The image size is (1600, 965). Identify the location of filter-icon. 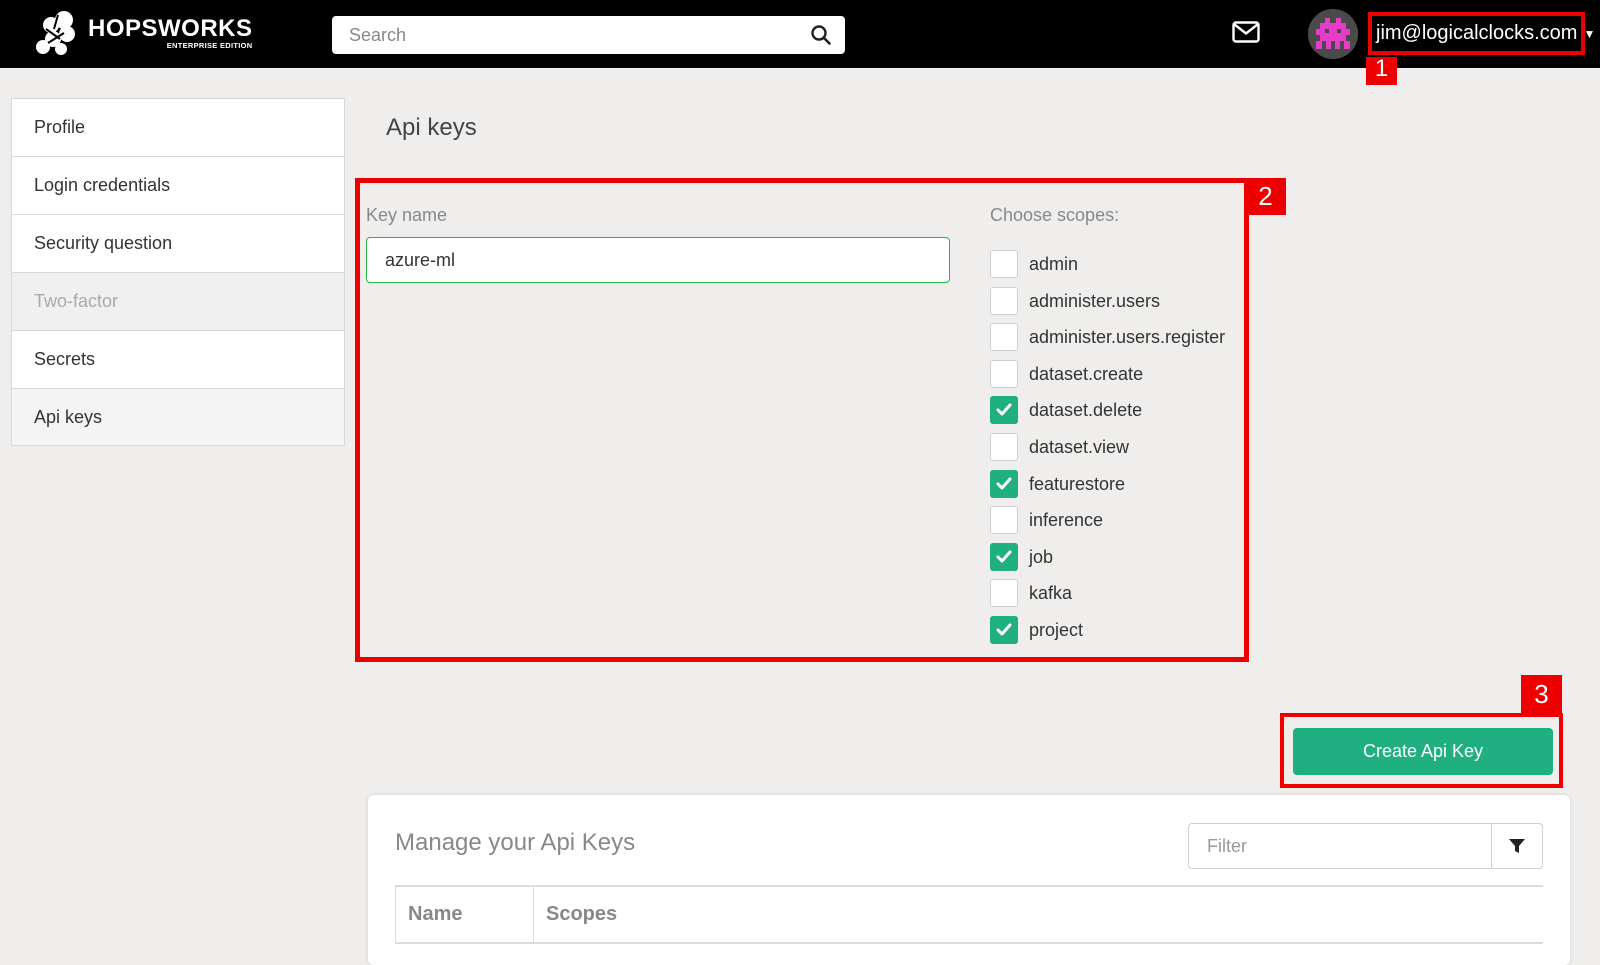
(1517, 846).